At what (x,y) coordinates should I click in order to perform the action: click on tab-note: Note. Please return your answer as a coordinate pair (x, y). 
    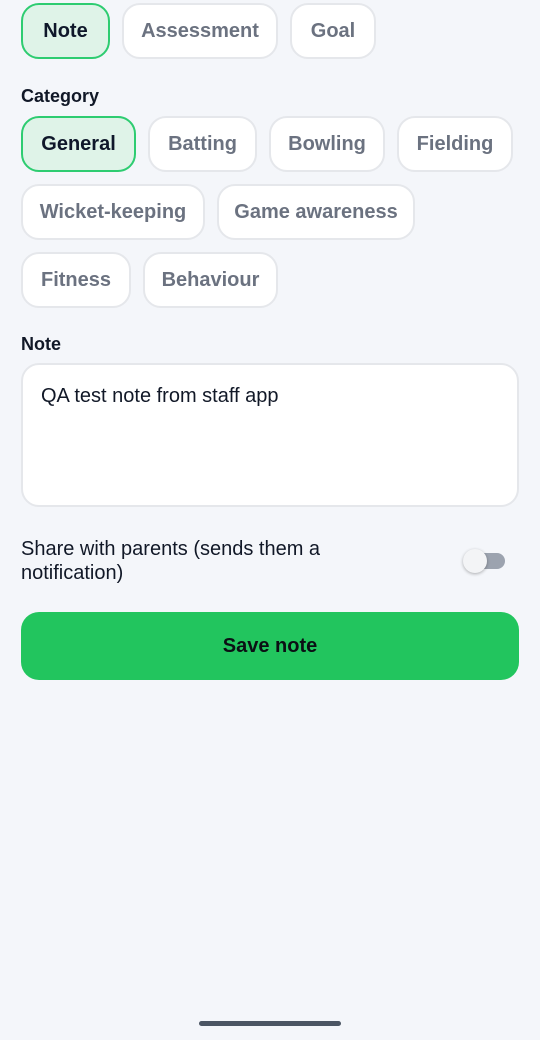
    Looking at the image, I should click on (65, 31).